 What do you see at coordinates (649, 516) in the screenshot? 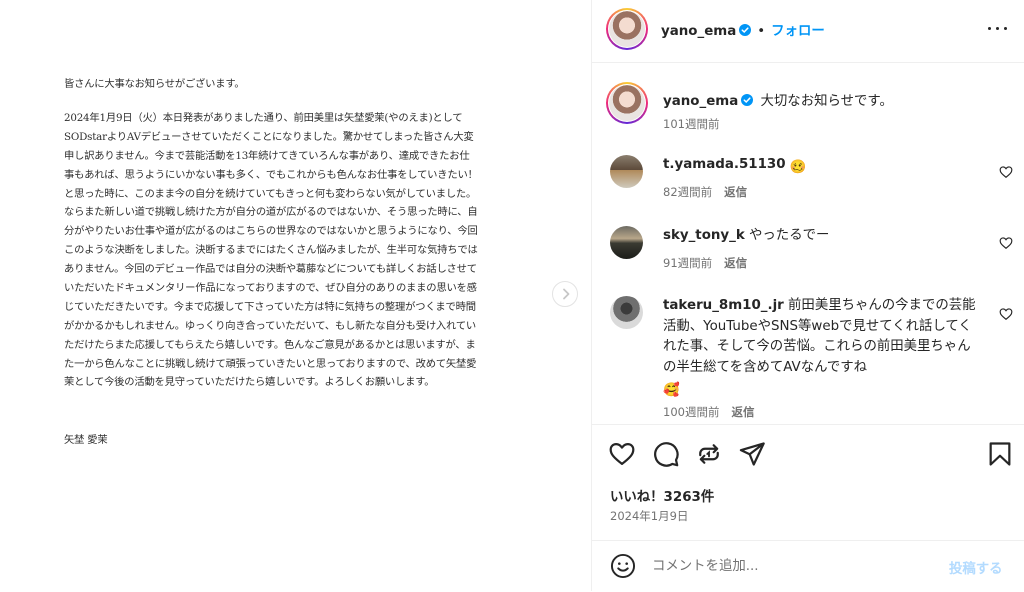
I see `post-date: 2024年1月9日` at bounding box center [649, 516].